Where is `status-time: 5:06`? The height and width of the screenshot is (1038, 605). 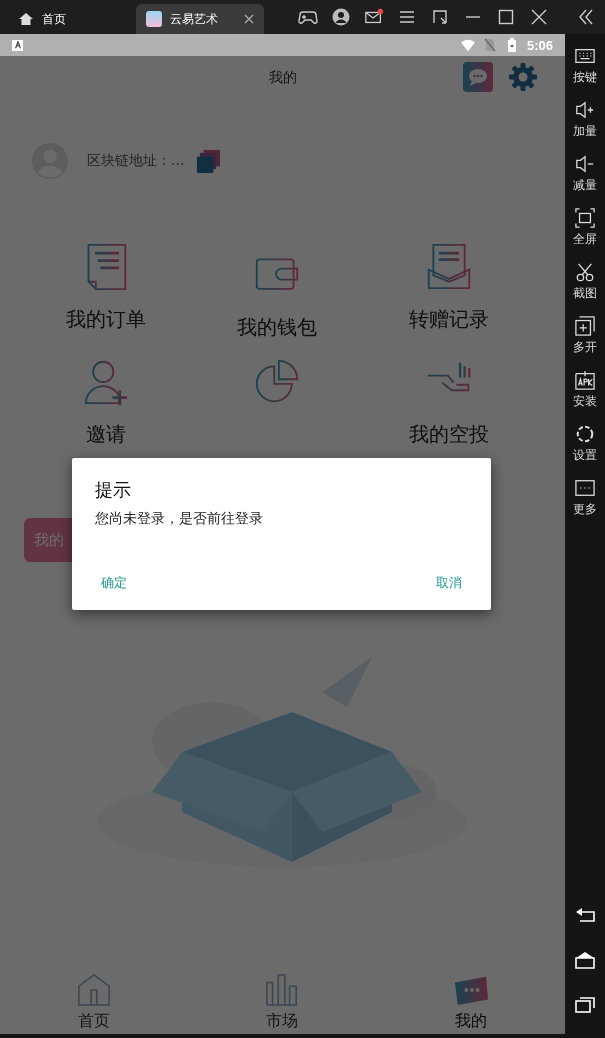 status-time: 5:06 is located at coordinates (539, 45).